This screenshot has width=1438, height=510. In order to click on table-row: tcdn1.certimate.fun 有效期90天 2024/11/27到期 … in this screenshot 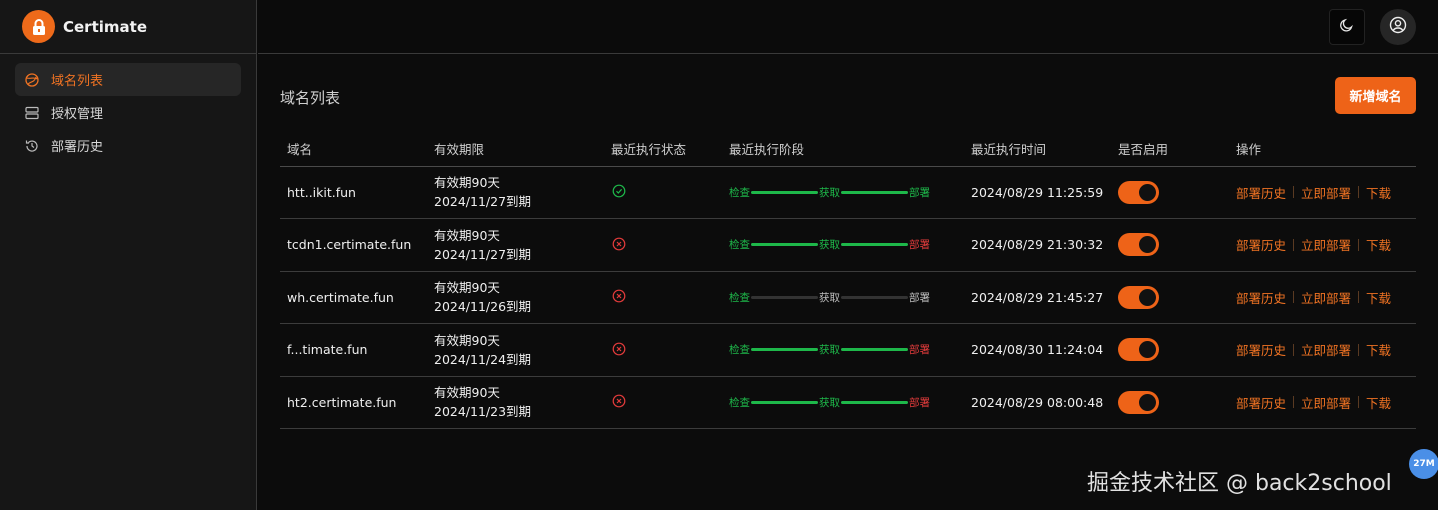, I will do `click(848, 245)`.